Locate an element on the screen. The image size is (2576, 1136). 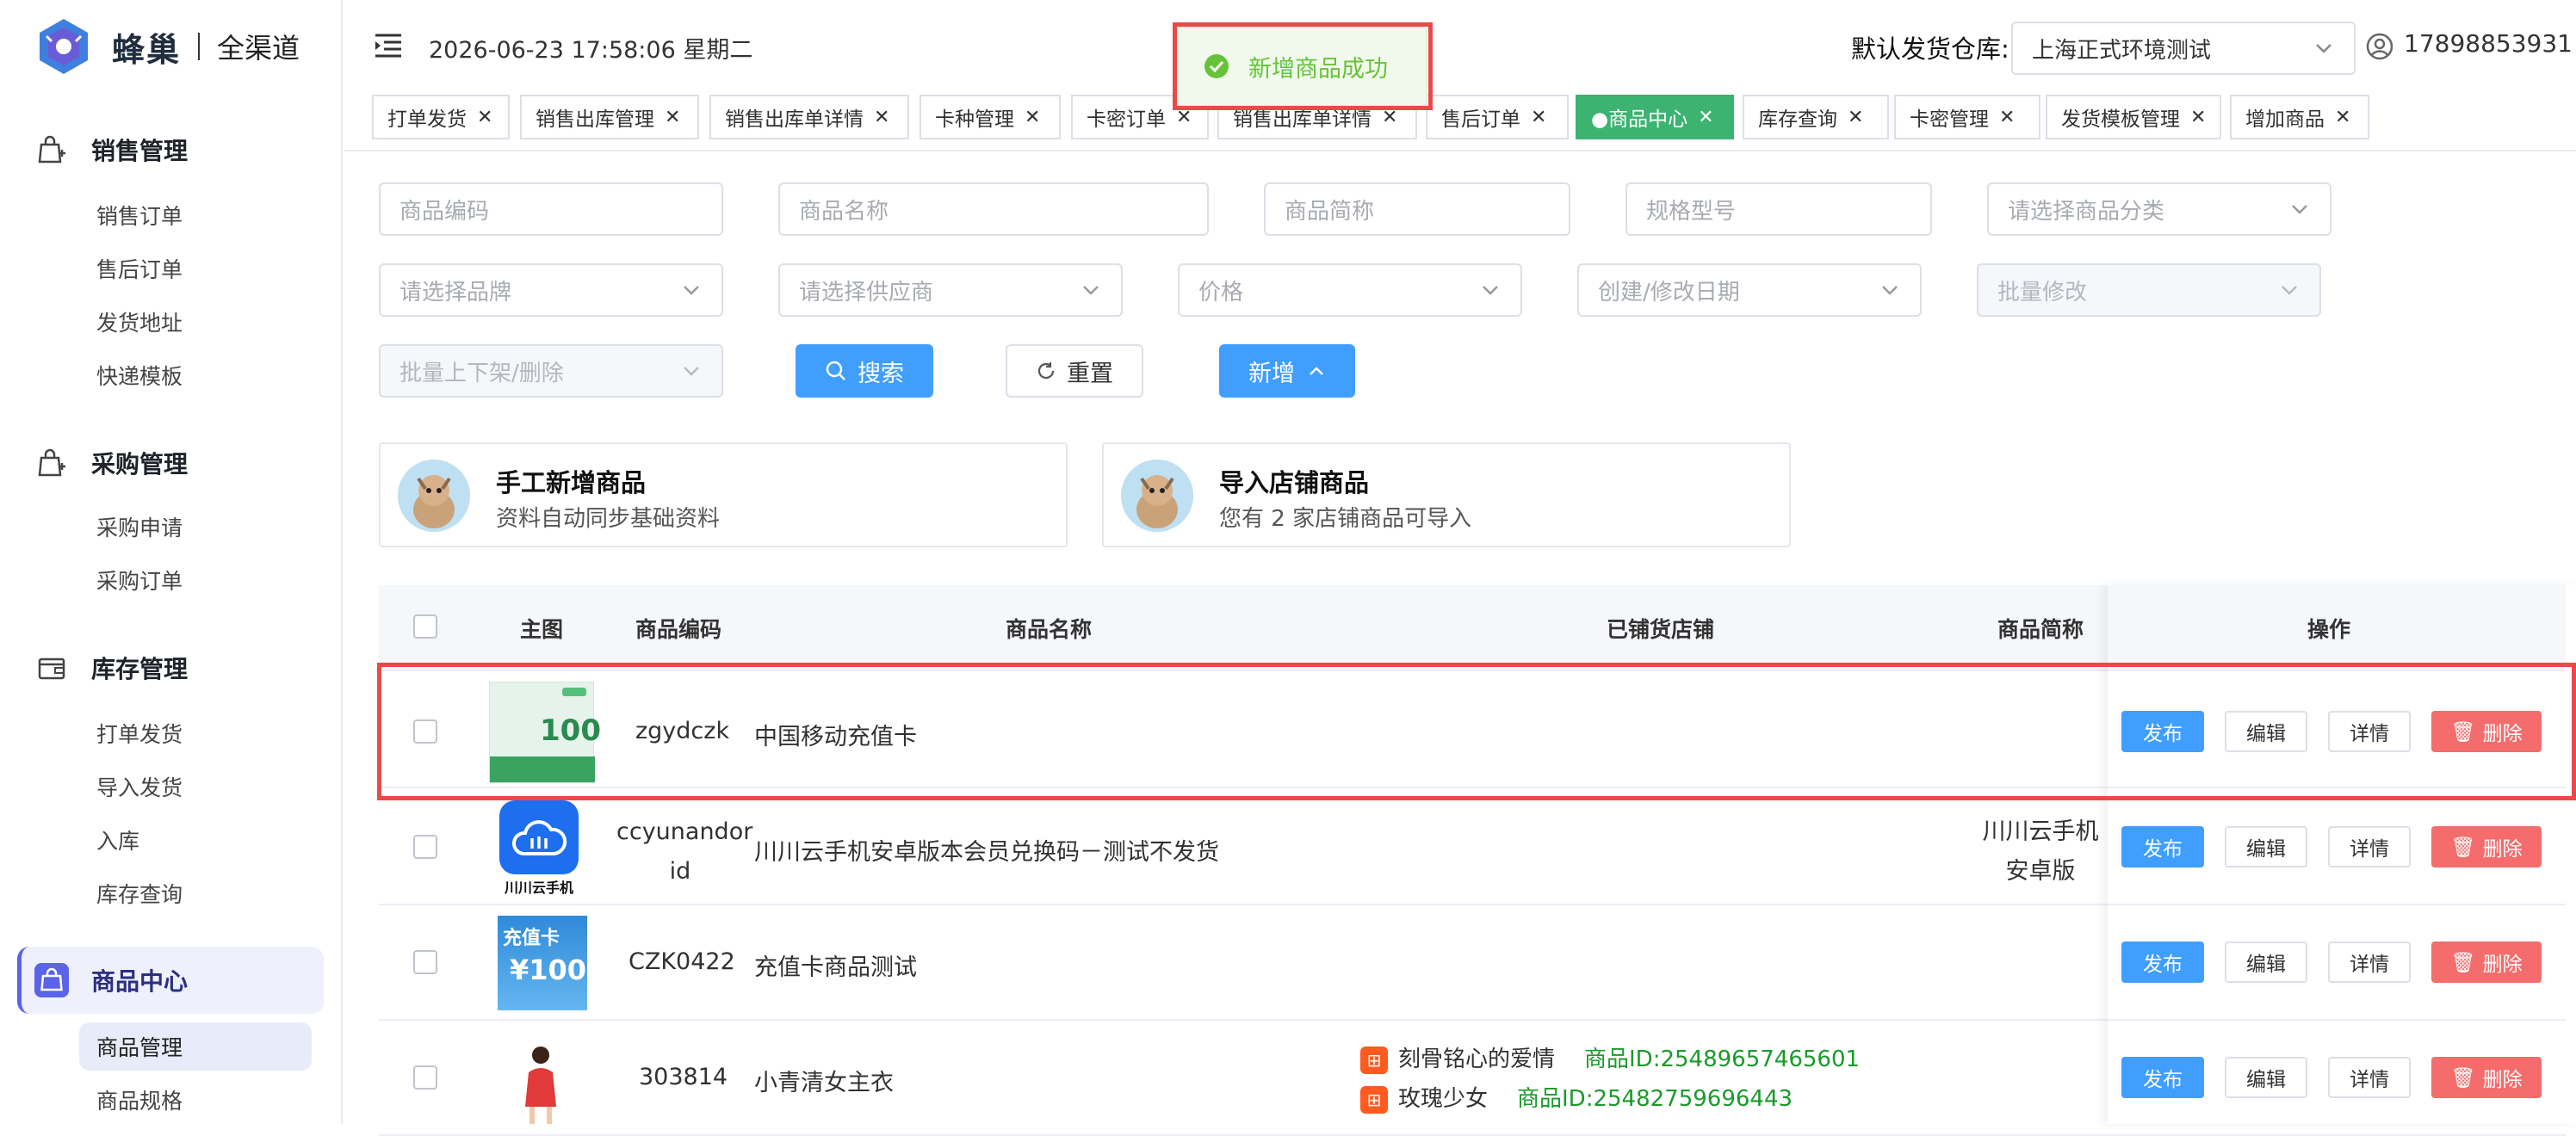
user-icon is located at coordinates (2380, 46).